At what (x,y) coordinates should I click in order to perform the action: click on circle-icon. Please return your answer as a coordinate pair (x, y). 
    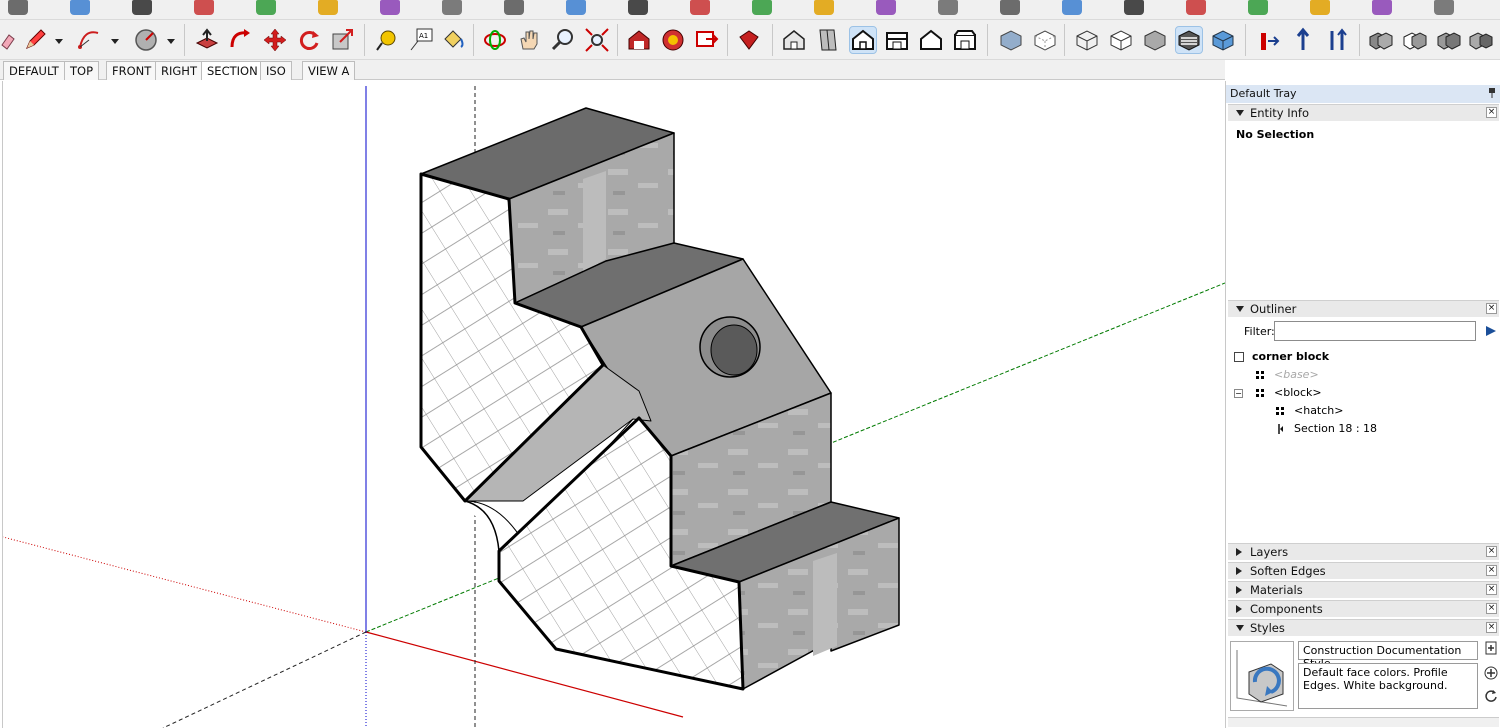
    Looking at the image, I should click on (146, 40).